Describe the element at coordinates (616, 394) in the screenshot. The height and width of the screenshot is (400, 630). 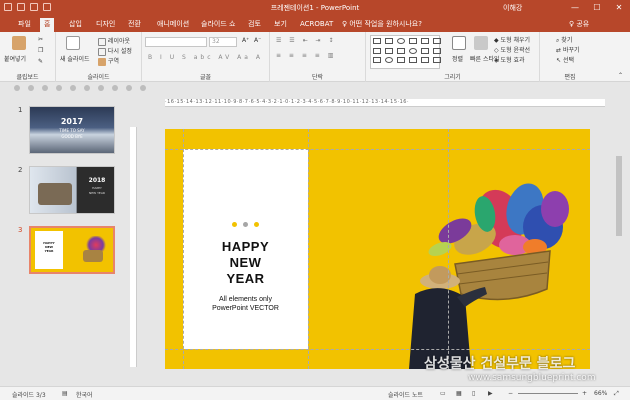
I see `fit-to-window-icon: ⤢` at that location.